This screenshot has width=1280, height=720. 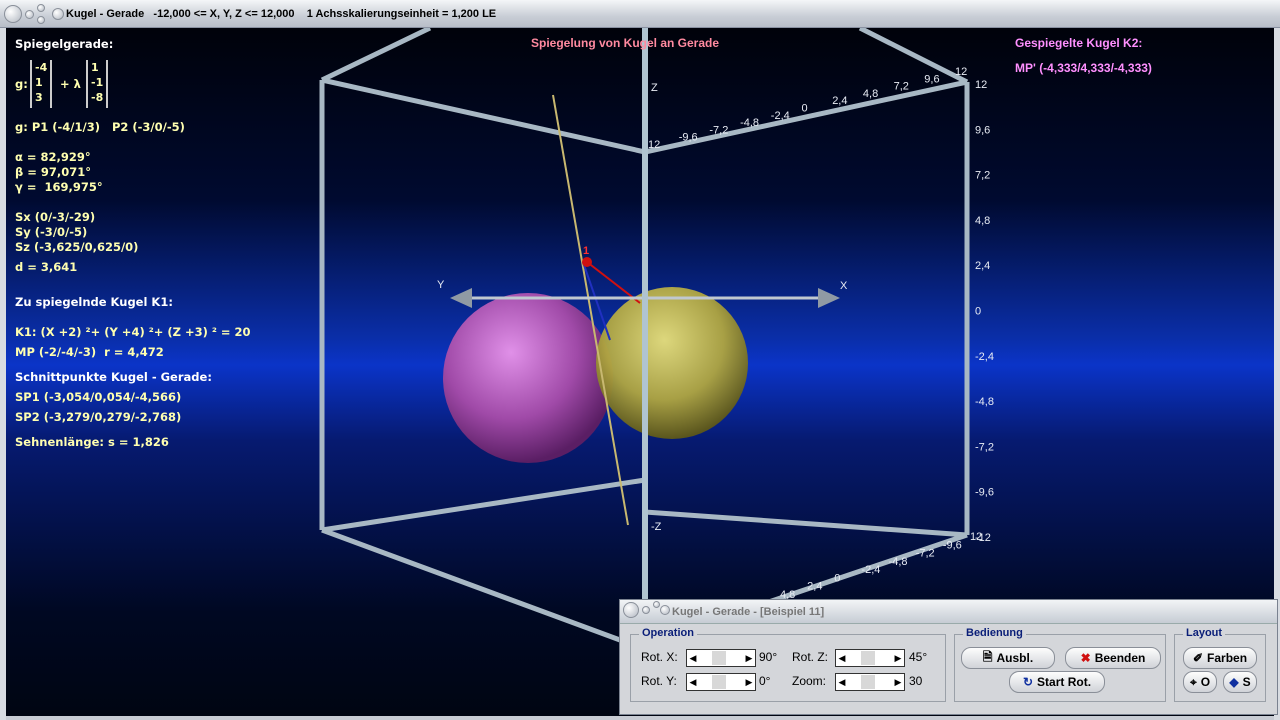 I want to click on rot-x-label: Rot. X:, so click(x=659, y=657).